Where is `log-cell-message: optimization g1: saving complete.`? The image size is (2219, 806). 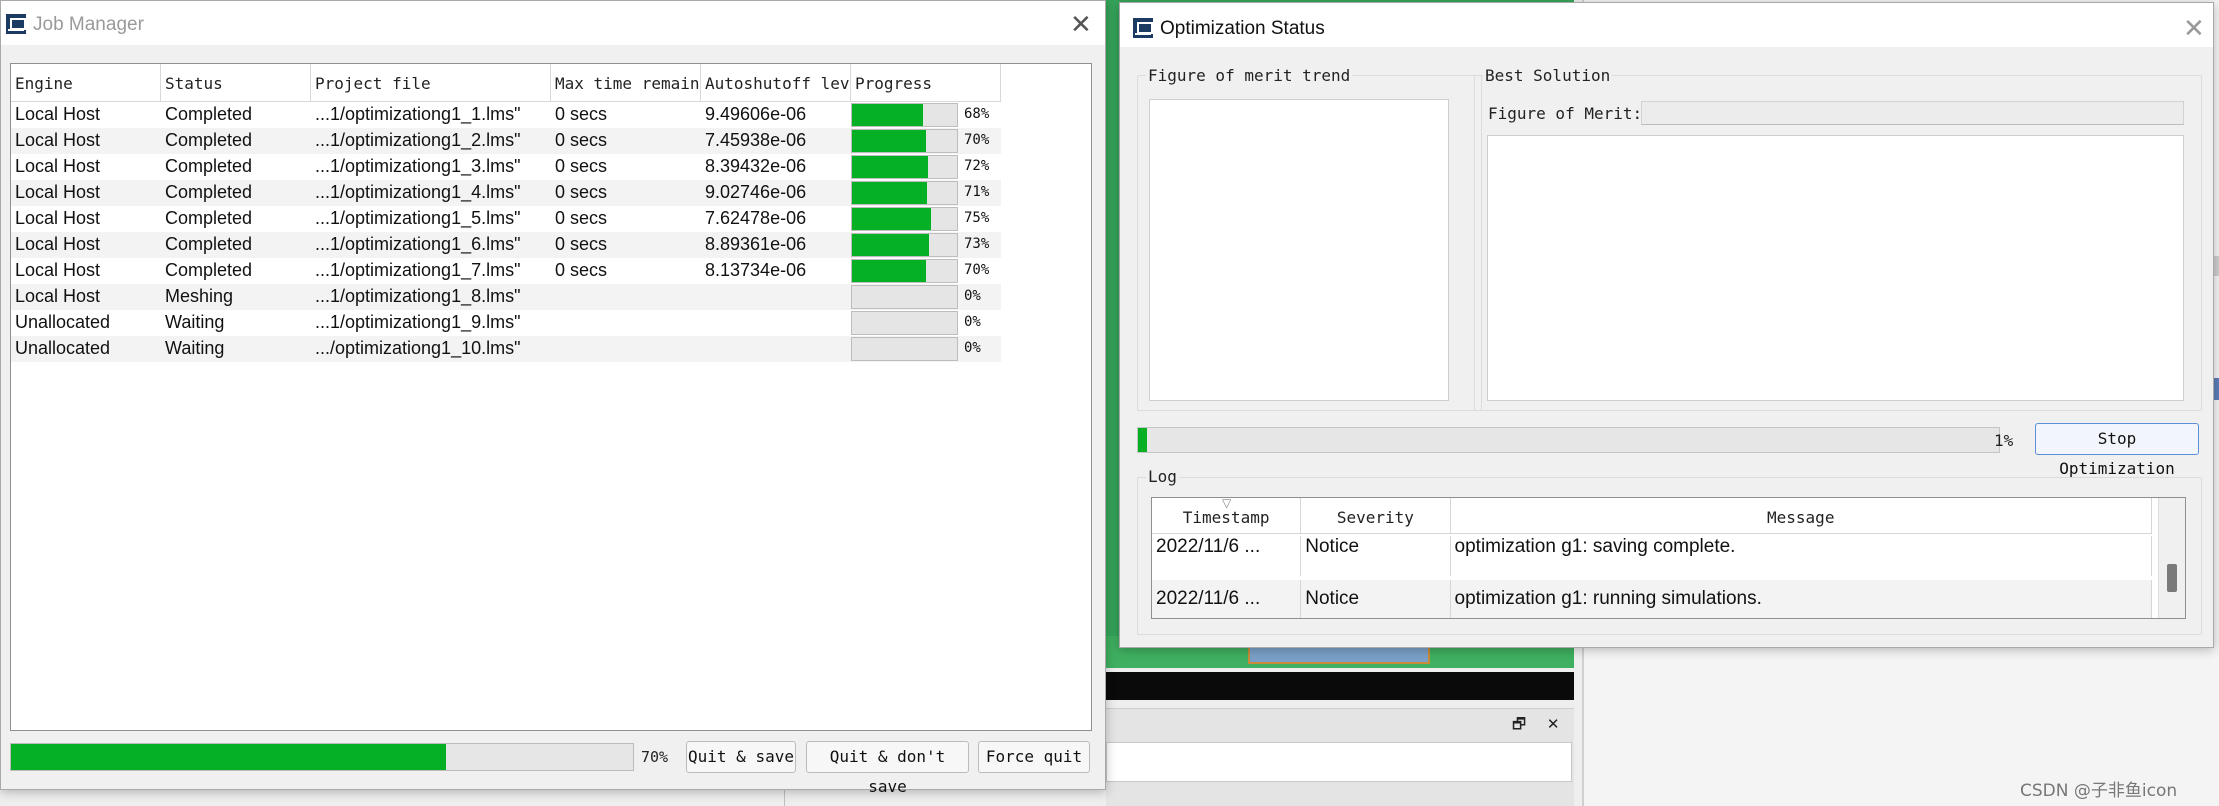 log-cell-message: optimization g1: saving complete. is located at coordinates (1801, 556).